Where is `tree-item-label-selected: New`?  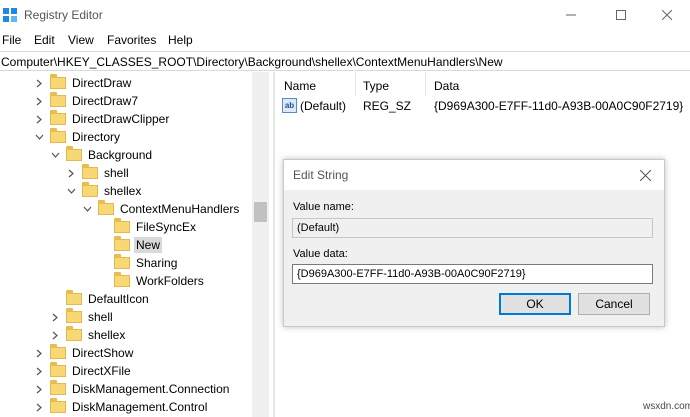 tree-item-label-selected: New is located at coordinates (148, 245).